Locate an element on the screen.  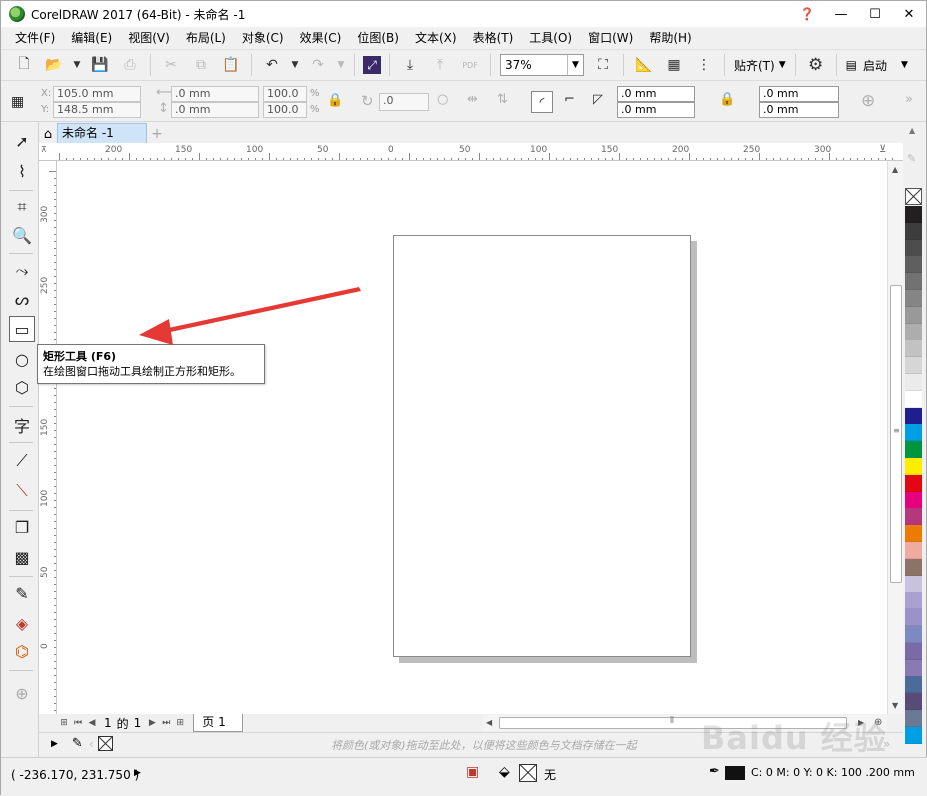
corner-radius-bottom-left-field: .0 mm is located at coordinates (656, 110).